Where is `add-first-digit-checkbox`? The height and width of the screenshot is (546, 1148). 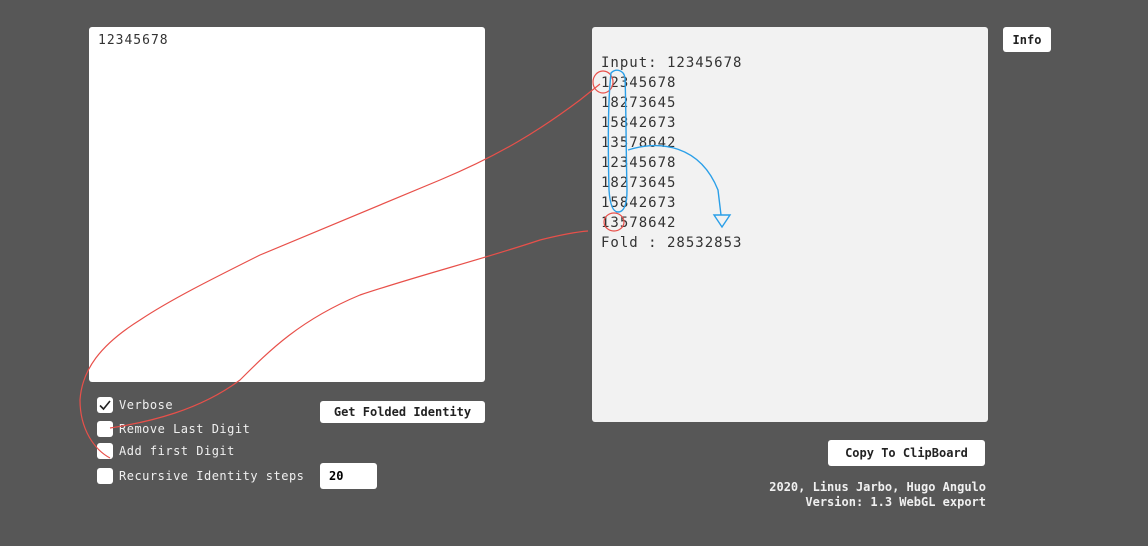 add-first-digit-checkbox is located at coordinates (105, 451).